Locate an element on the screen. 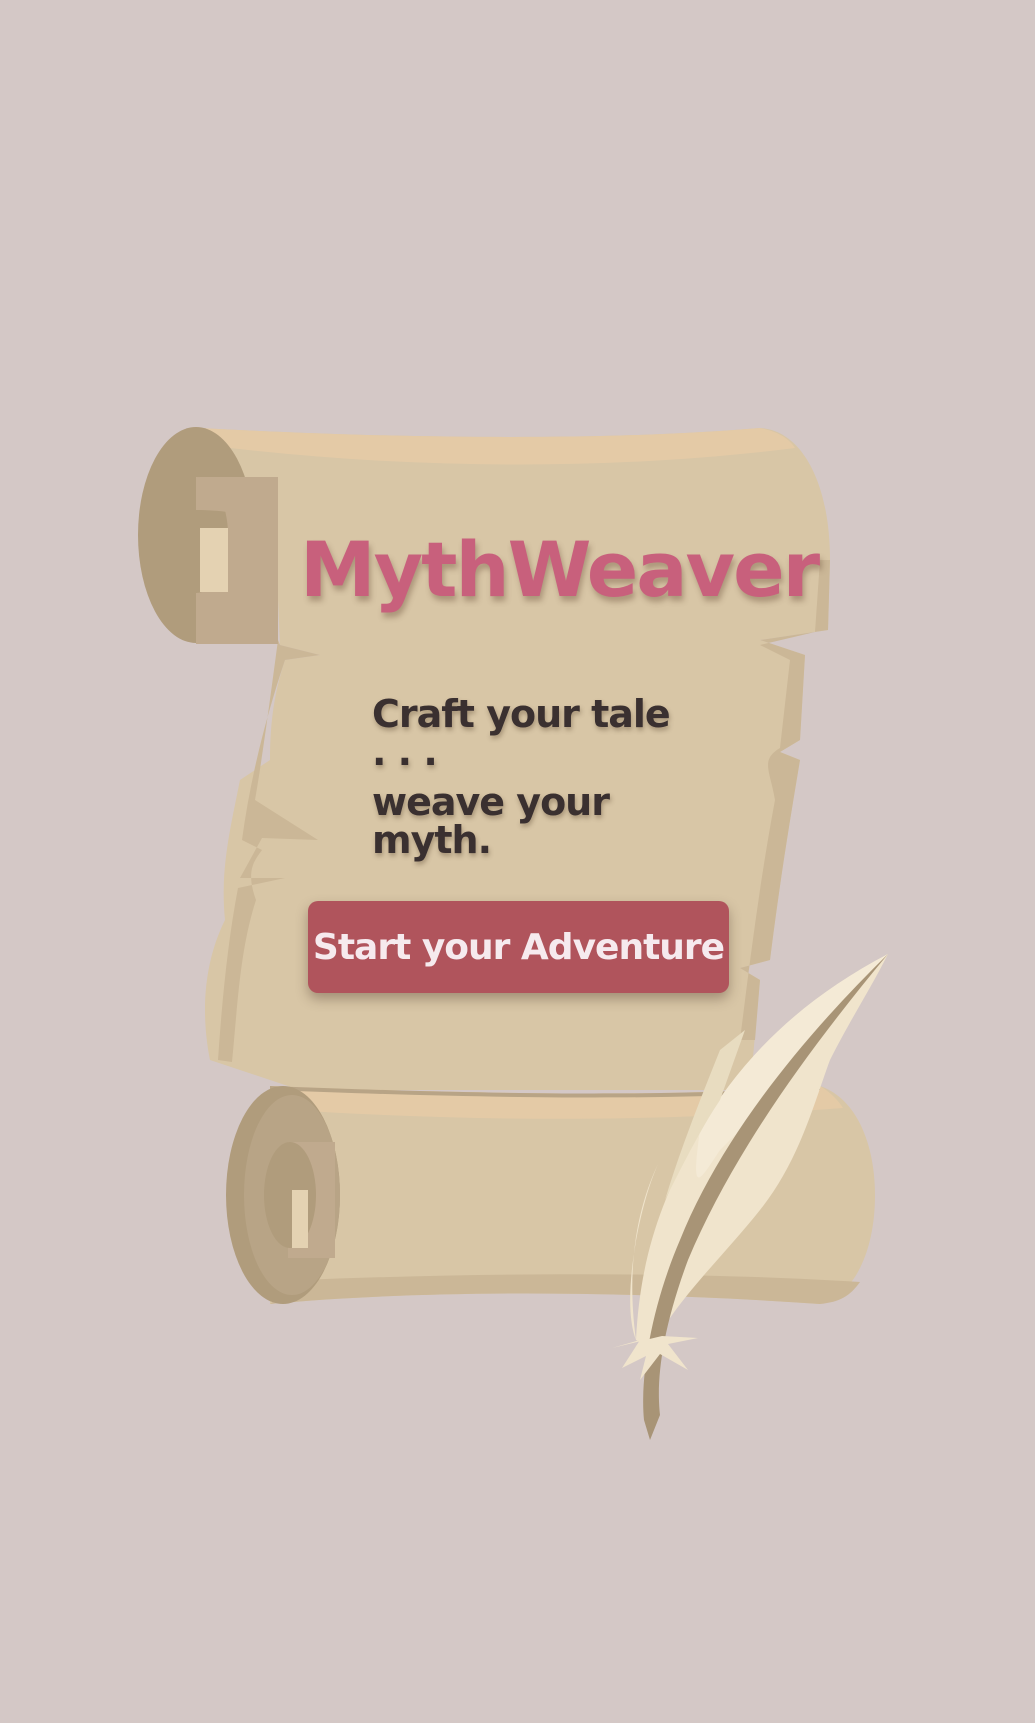  tagline-line-1: Craft your tale . . . is located at coordinates (521, 733).